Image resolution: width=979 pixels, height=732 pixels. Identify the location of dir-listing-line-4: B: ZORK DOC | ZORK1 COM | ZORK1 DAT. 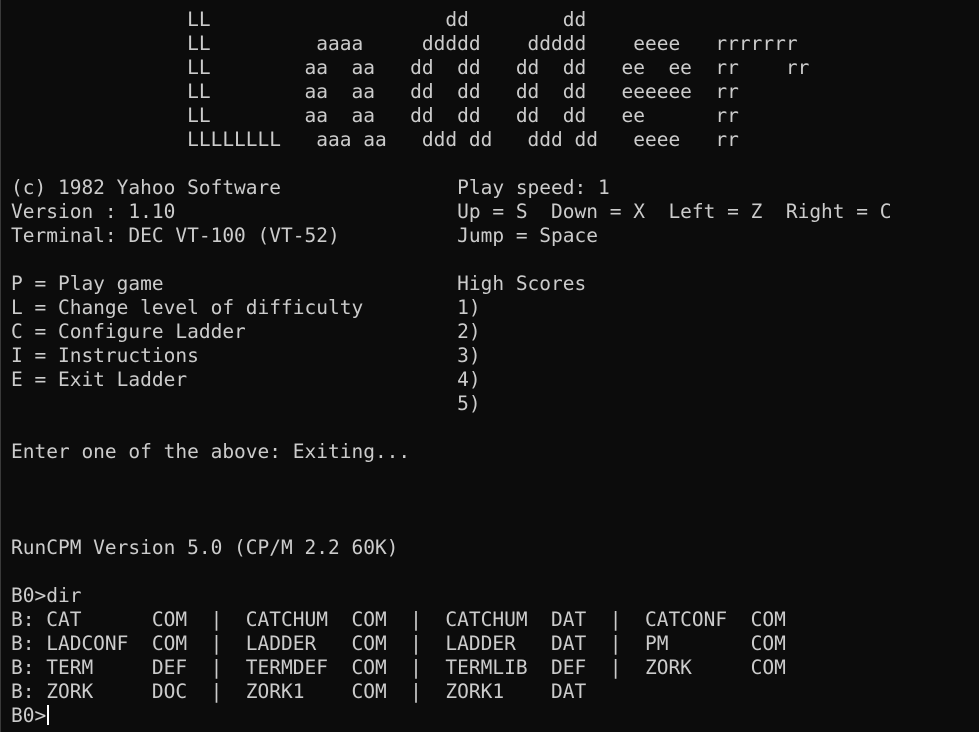
(299, 691).